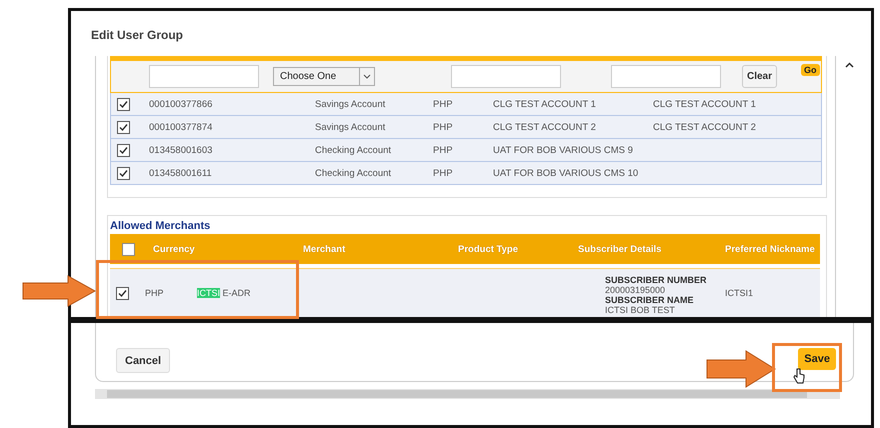 The width and height of the screenshot is (880, 428). Describe the element at coordinates (224, 293) in the screenshot. I see `table-cell-text: ICTSI E-ADR` at that location.